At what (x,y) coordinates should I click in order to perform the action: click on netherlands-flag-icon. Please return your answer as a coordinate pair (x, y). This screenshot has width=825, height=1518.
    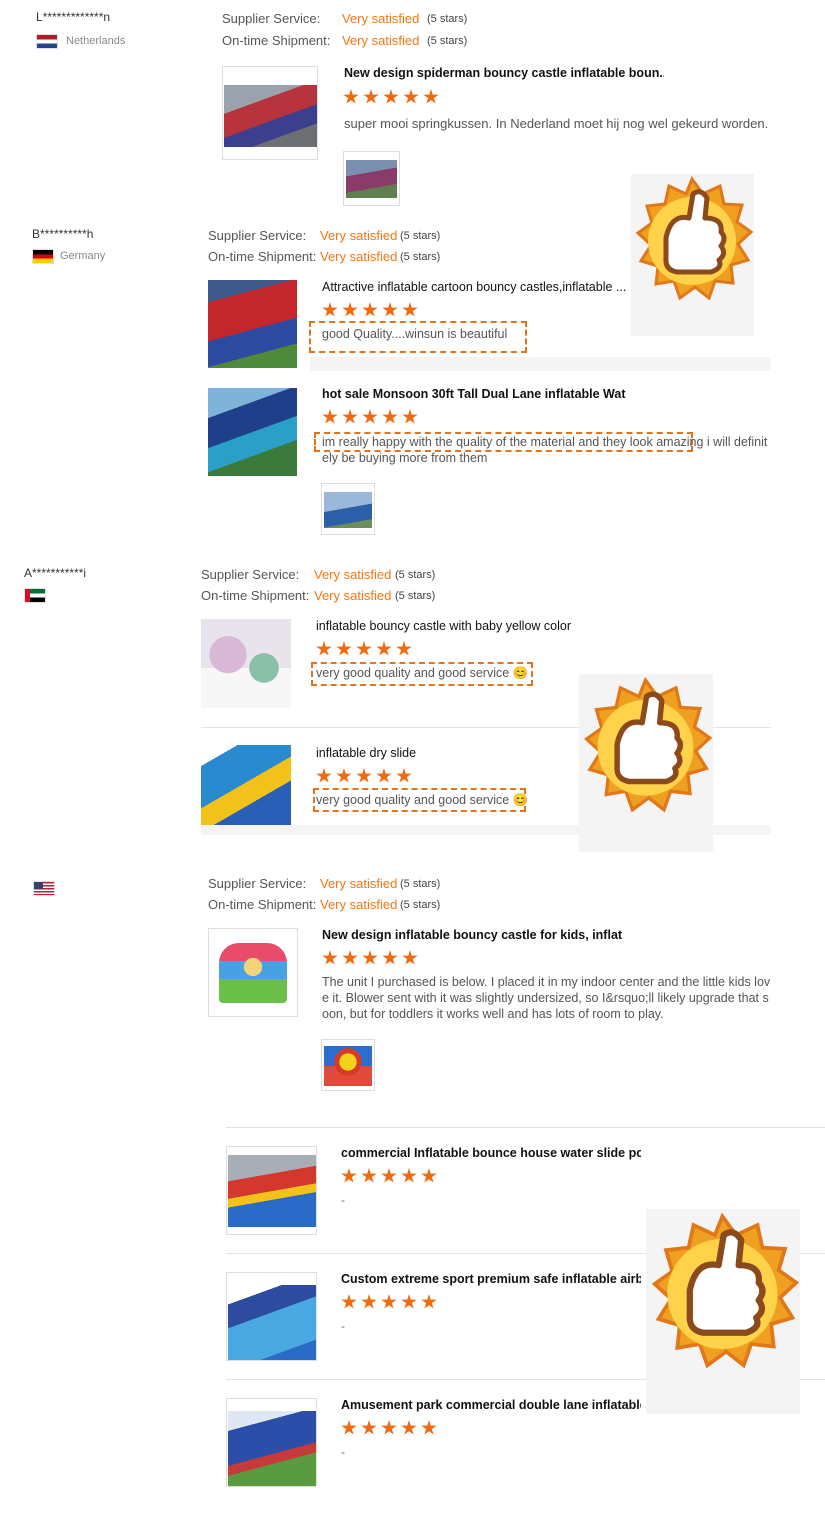
    Looking at the image, I should click on (47, 41).